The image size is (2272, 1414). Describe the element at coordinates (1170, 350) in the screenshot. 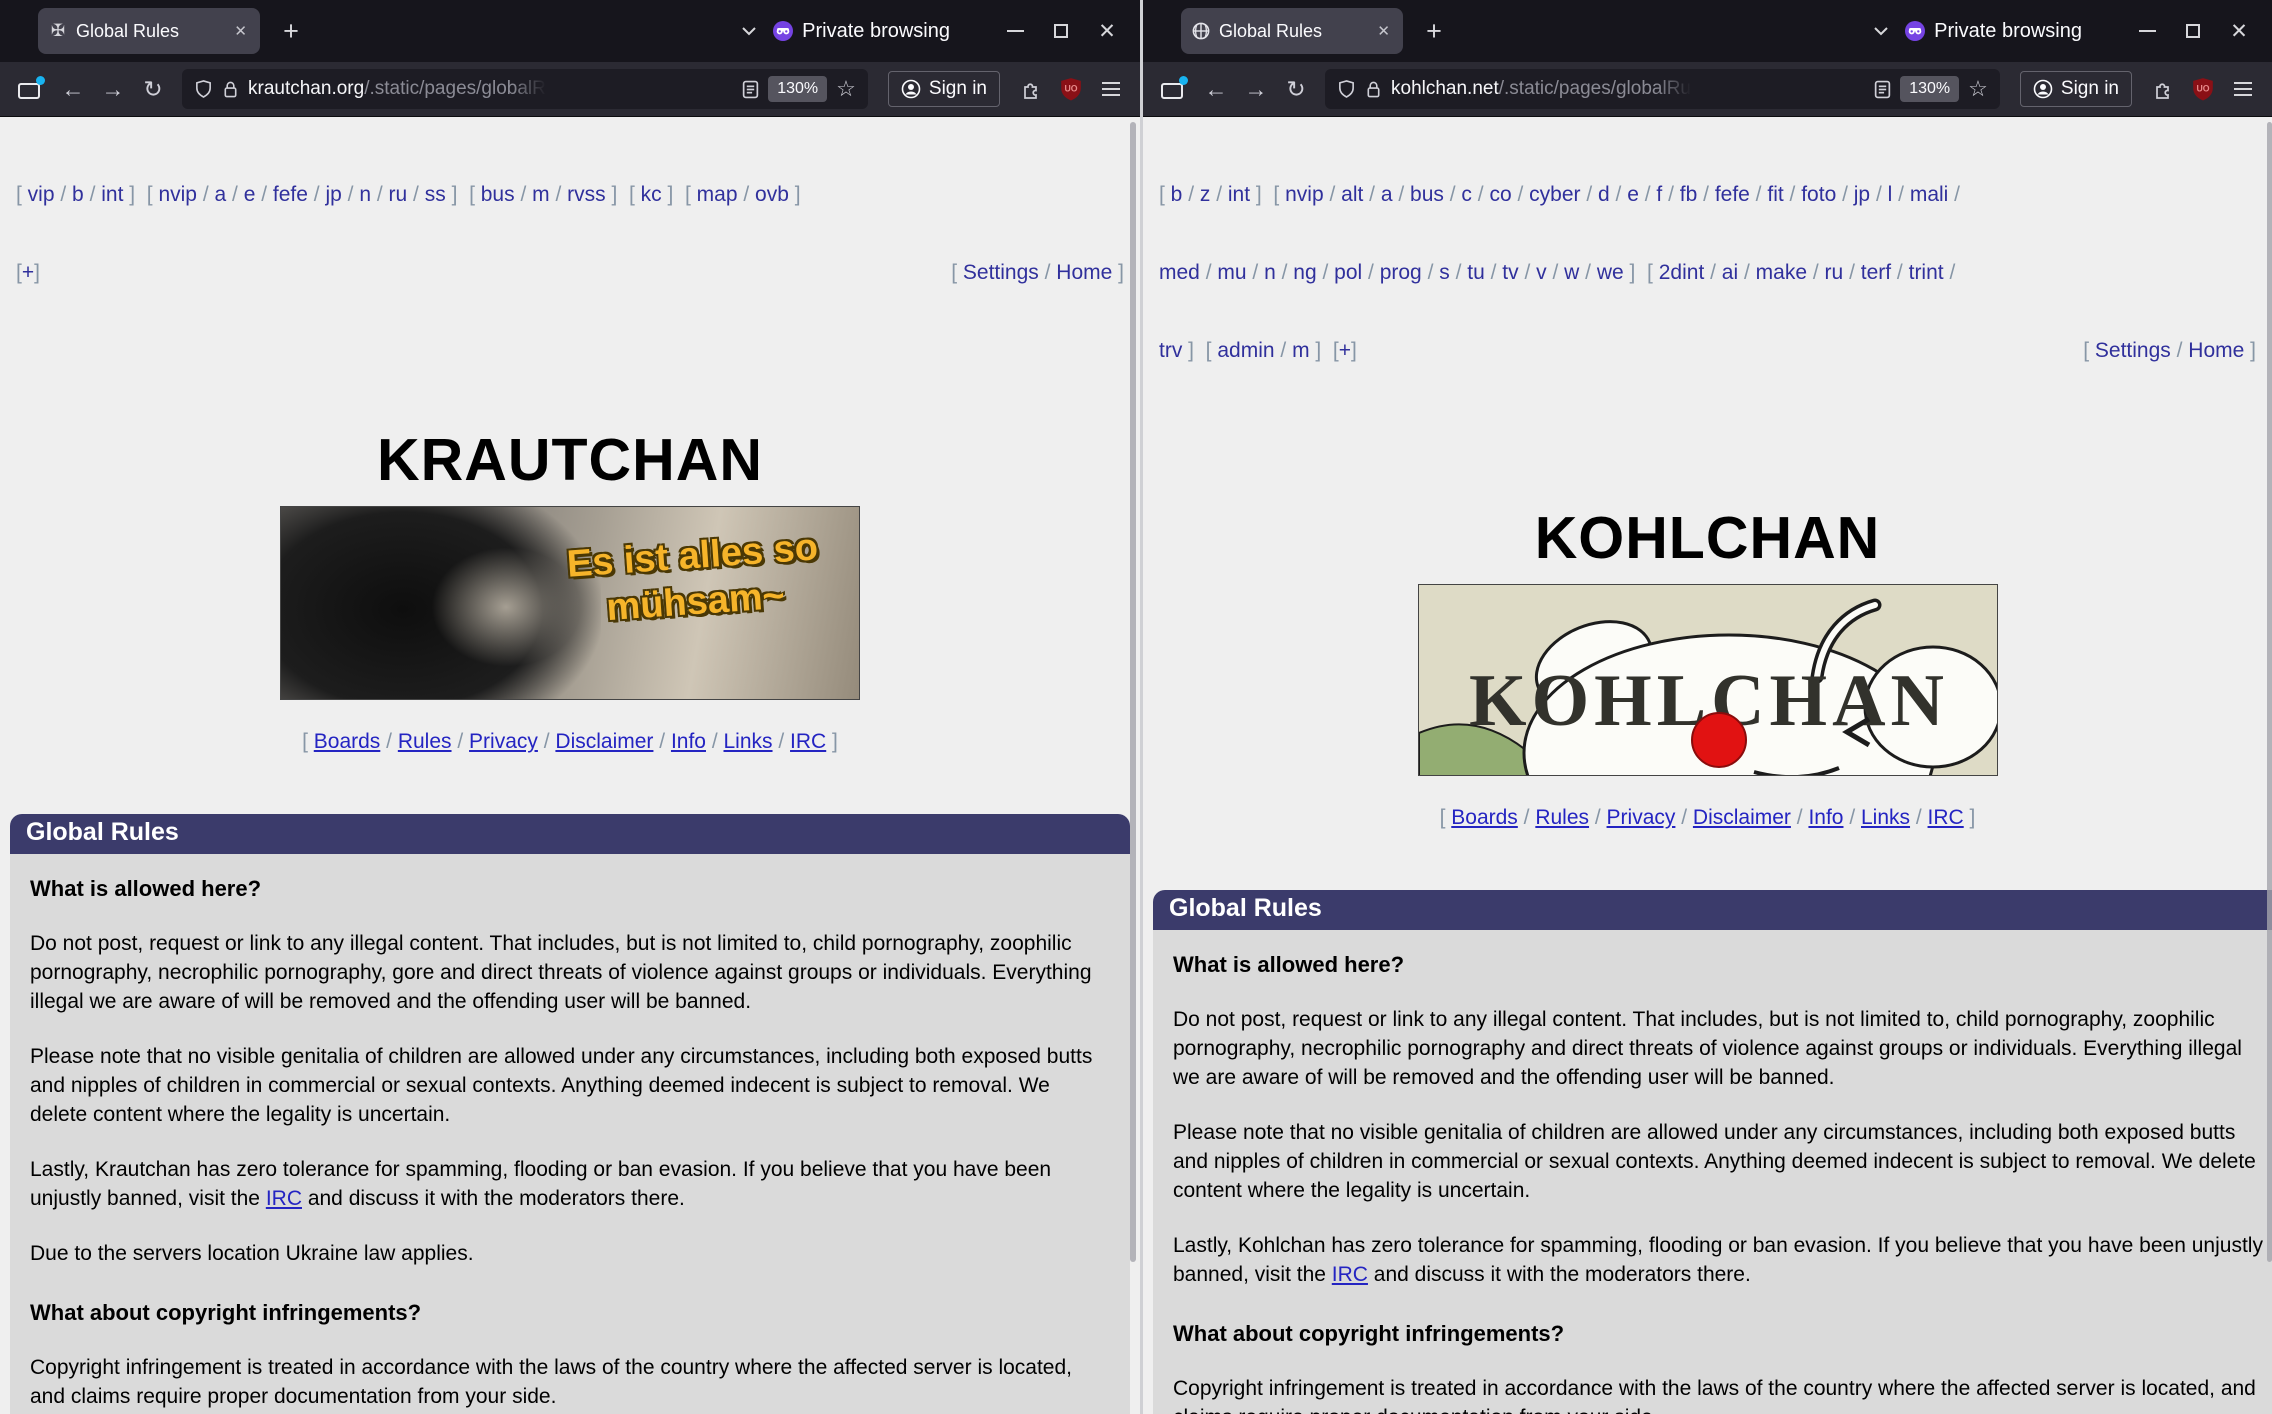

I see `link-trv: trv` at that location.